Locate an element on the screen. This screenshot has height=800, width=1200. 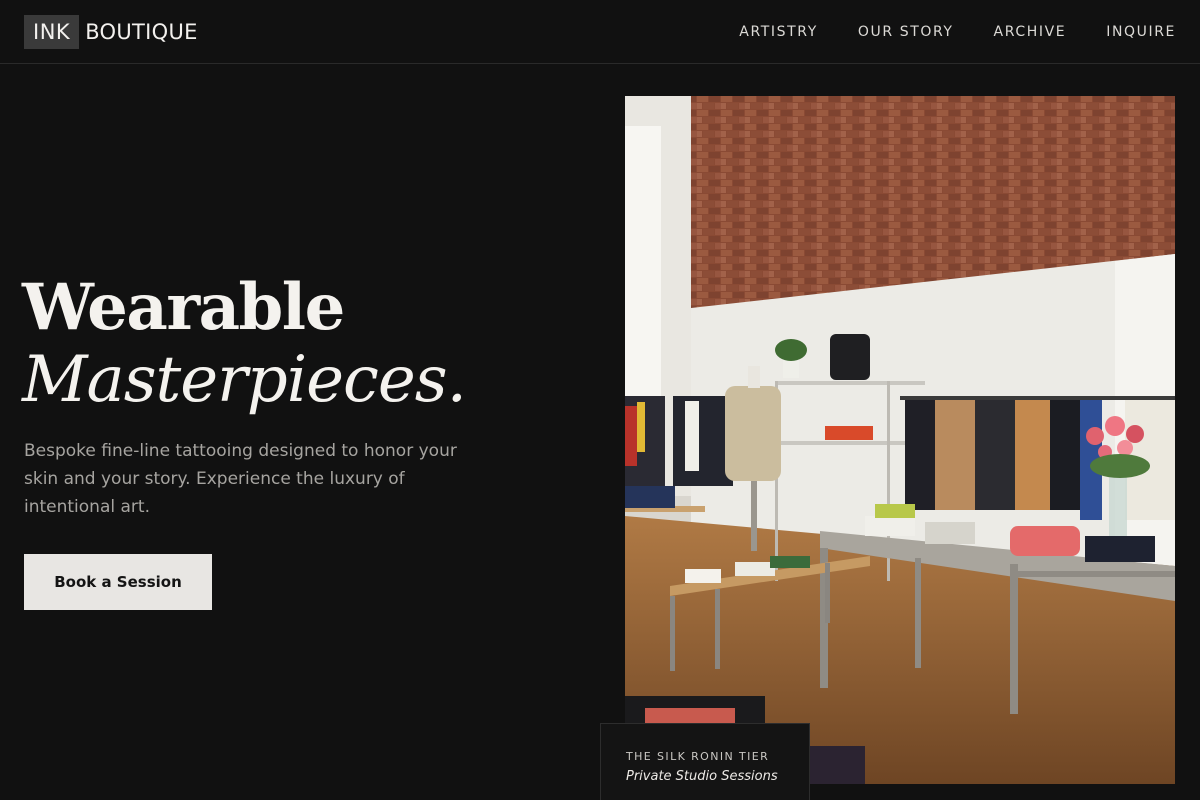
caption-sessions: Private Studio Sessions is located at coordinates (702, 776).